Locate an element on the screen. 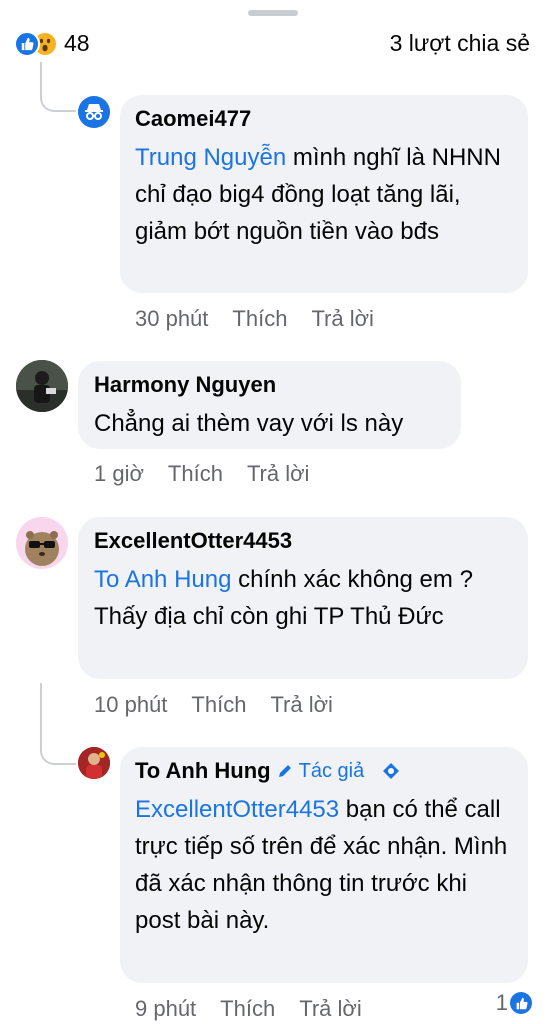  comment-actions: 30 phút Thích Trả lời is located at coordinates (266, 319).